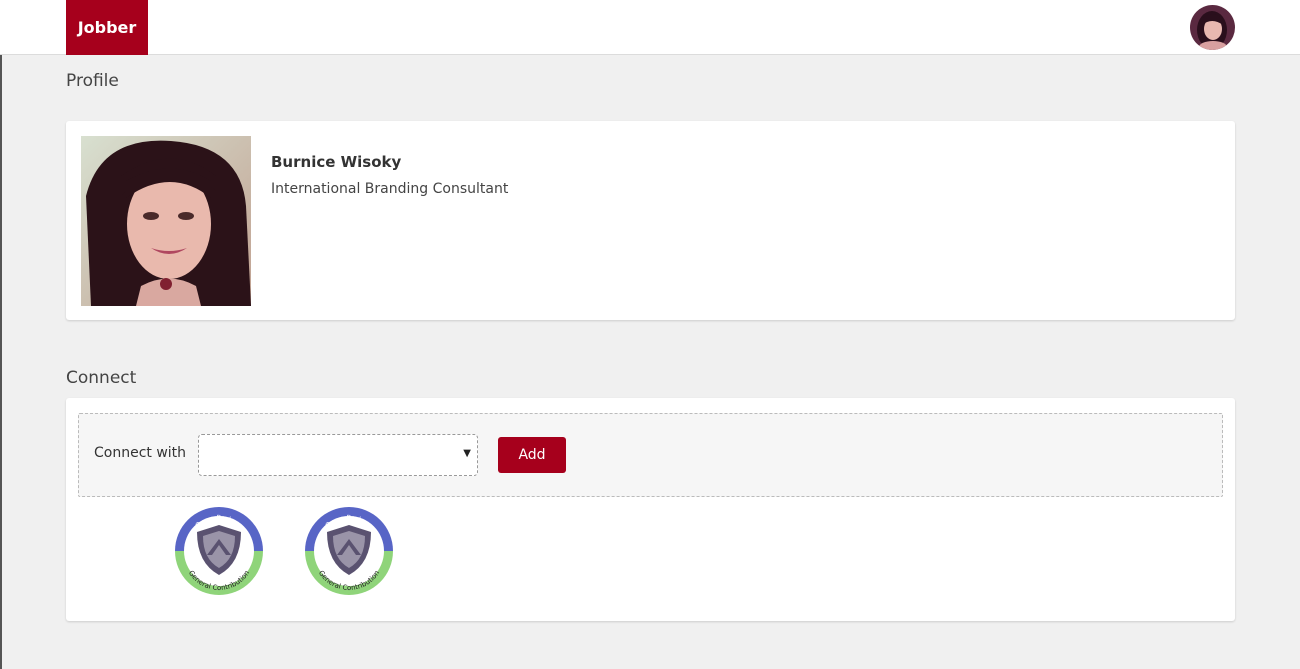  Describe the element at coordinates (101, 378) in the screenshot. I see `connect-section-title: Connect` at that location.